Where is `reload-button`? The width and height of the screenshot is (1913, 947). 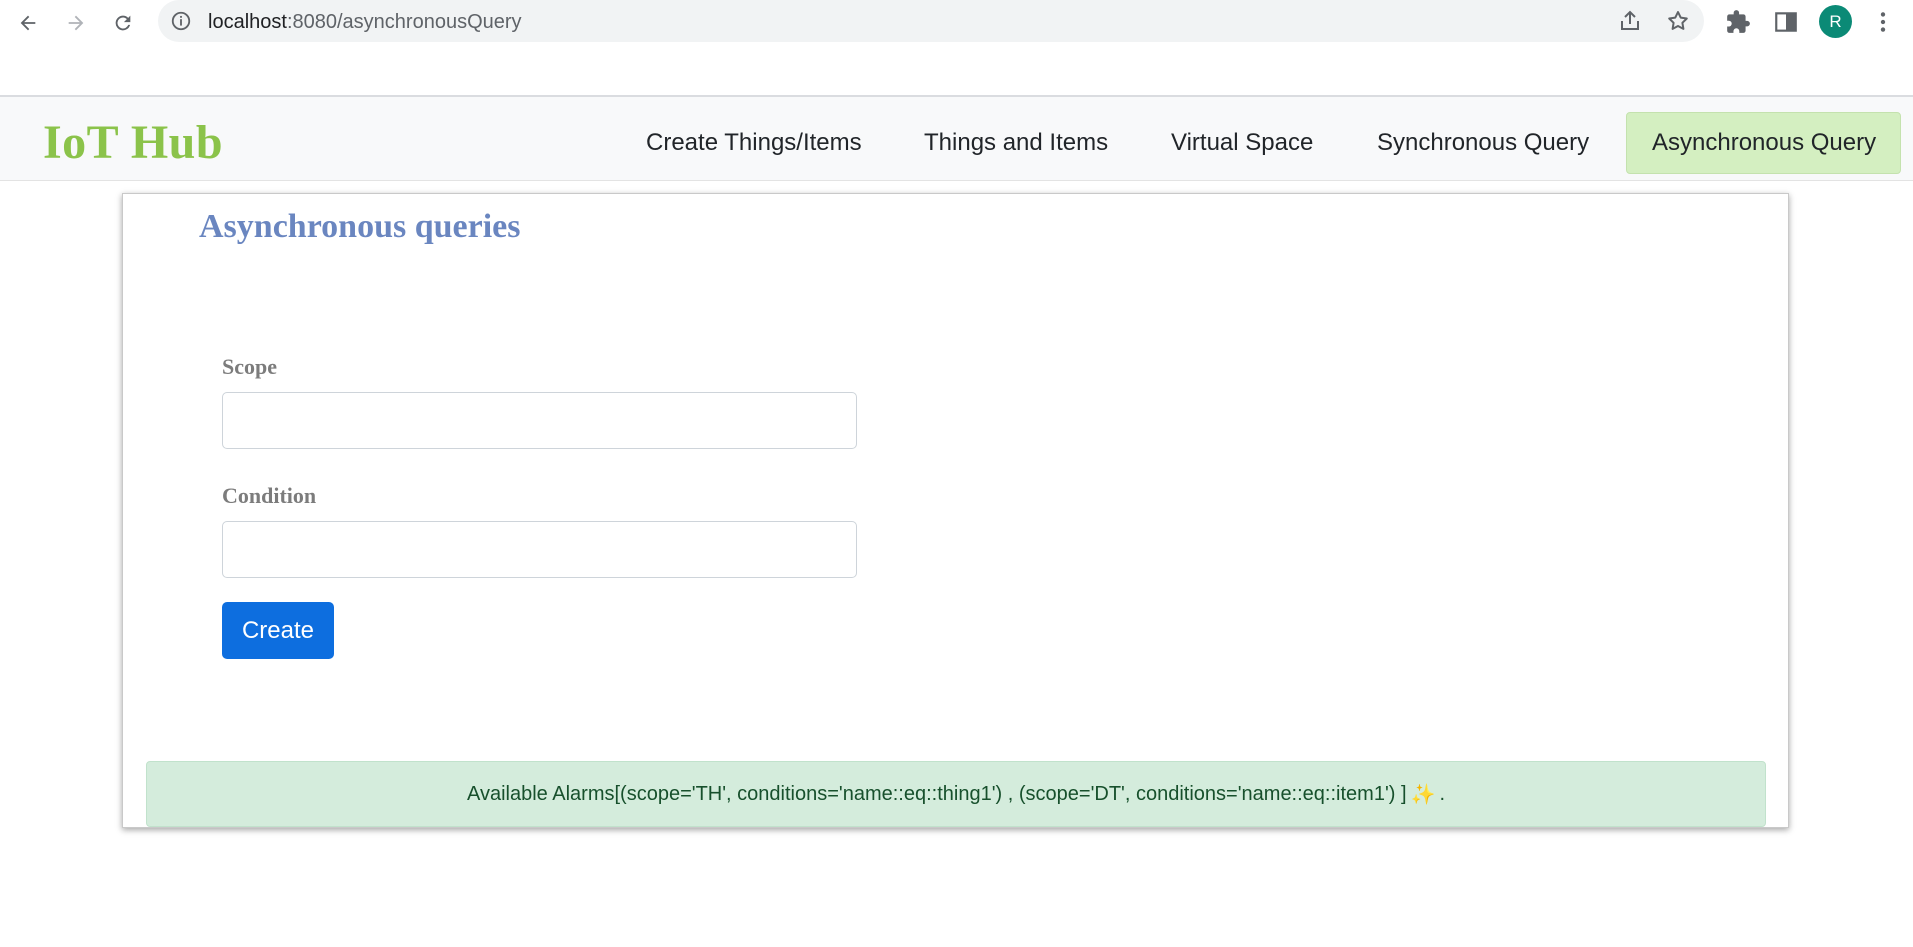 reload-button is located at coordinates (123, 23).